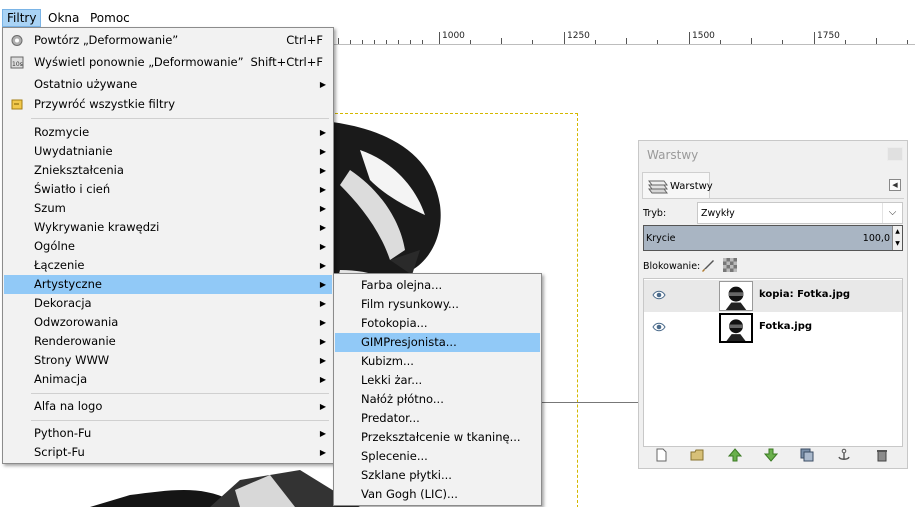  What do you see at coordinates (691, 186) in the screenshot?
I see `tab-label: Warstwy` at bounding box center [691, 186].